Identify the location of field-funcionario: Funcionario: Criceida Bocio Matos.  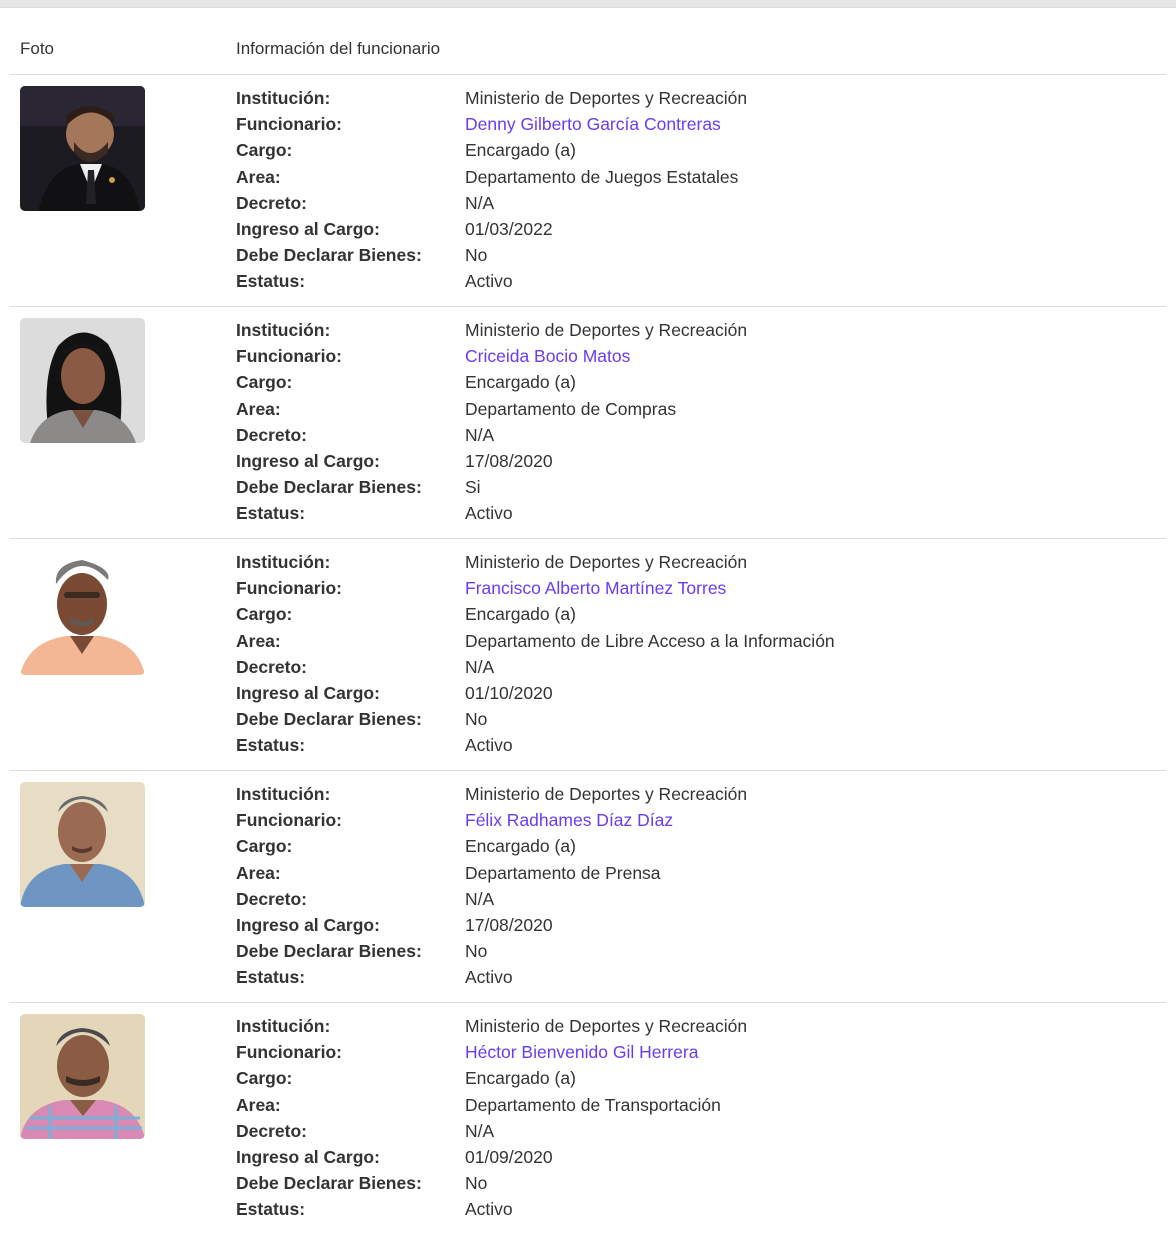
(686, 359).